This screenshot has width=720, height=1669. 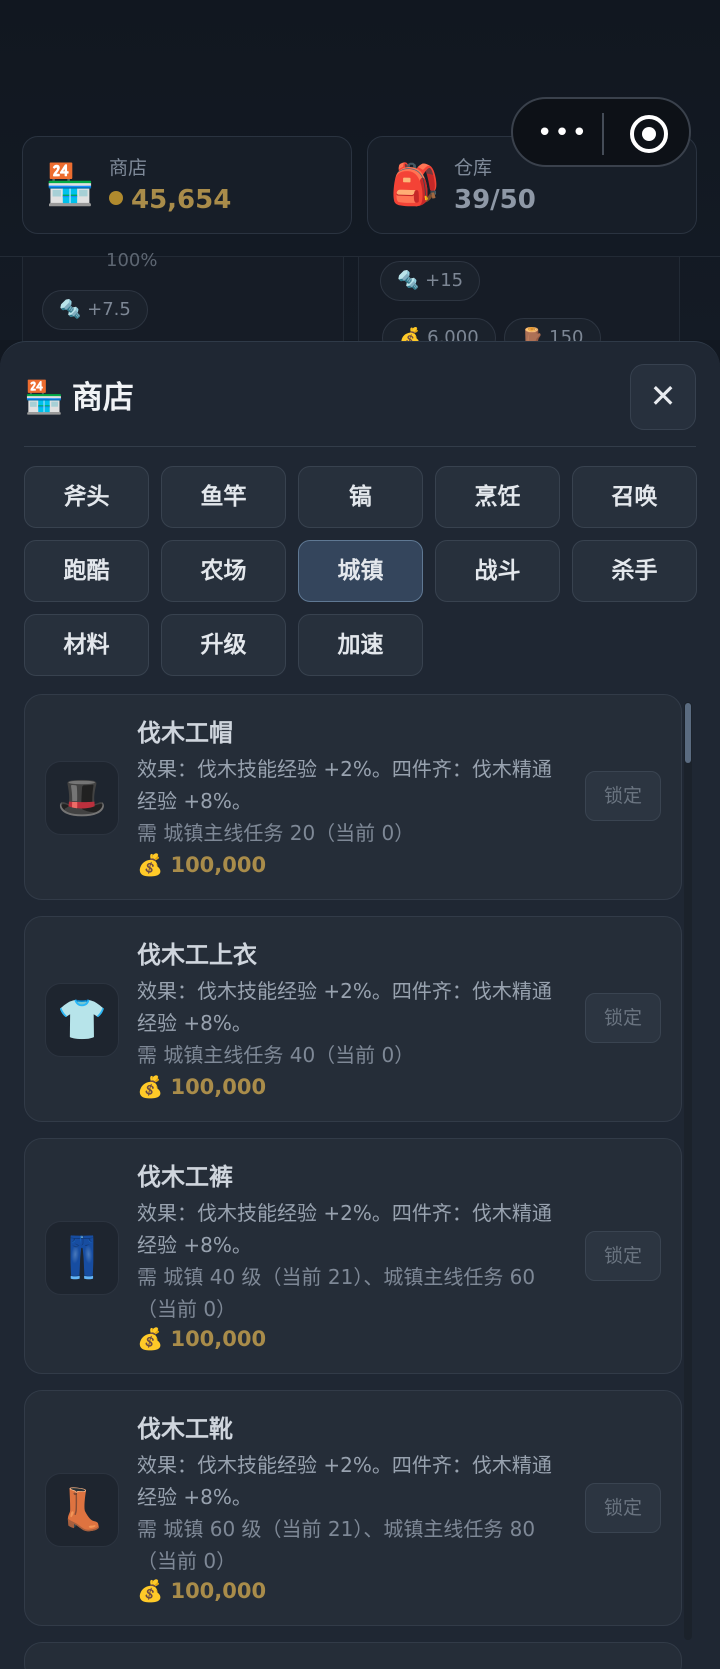 What do you see at coordinates (276, 833) in the screenshot?
I see `item-requirement: 需 城镇主线任务 20（当前 0）` at bounding box center [276, 833].